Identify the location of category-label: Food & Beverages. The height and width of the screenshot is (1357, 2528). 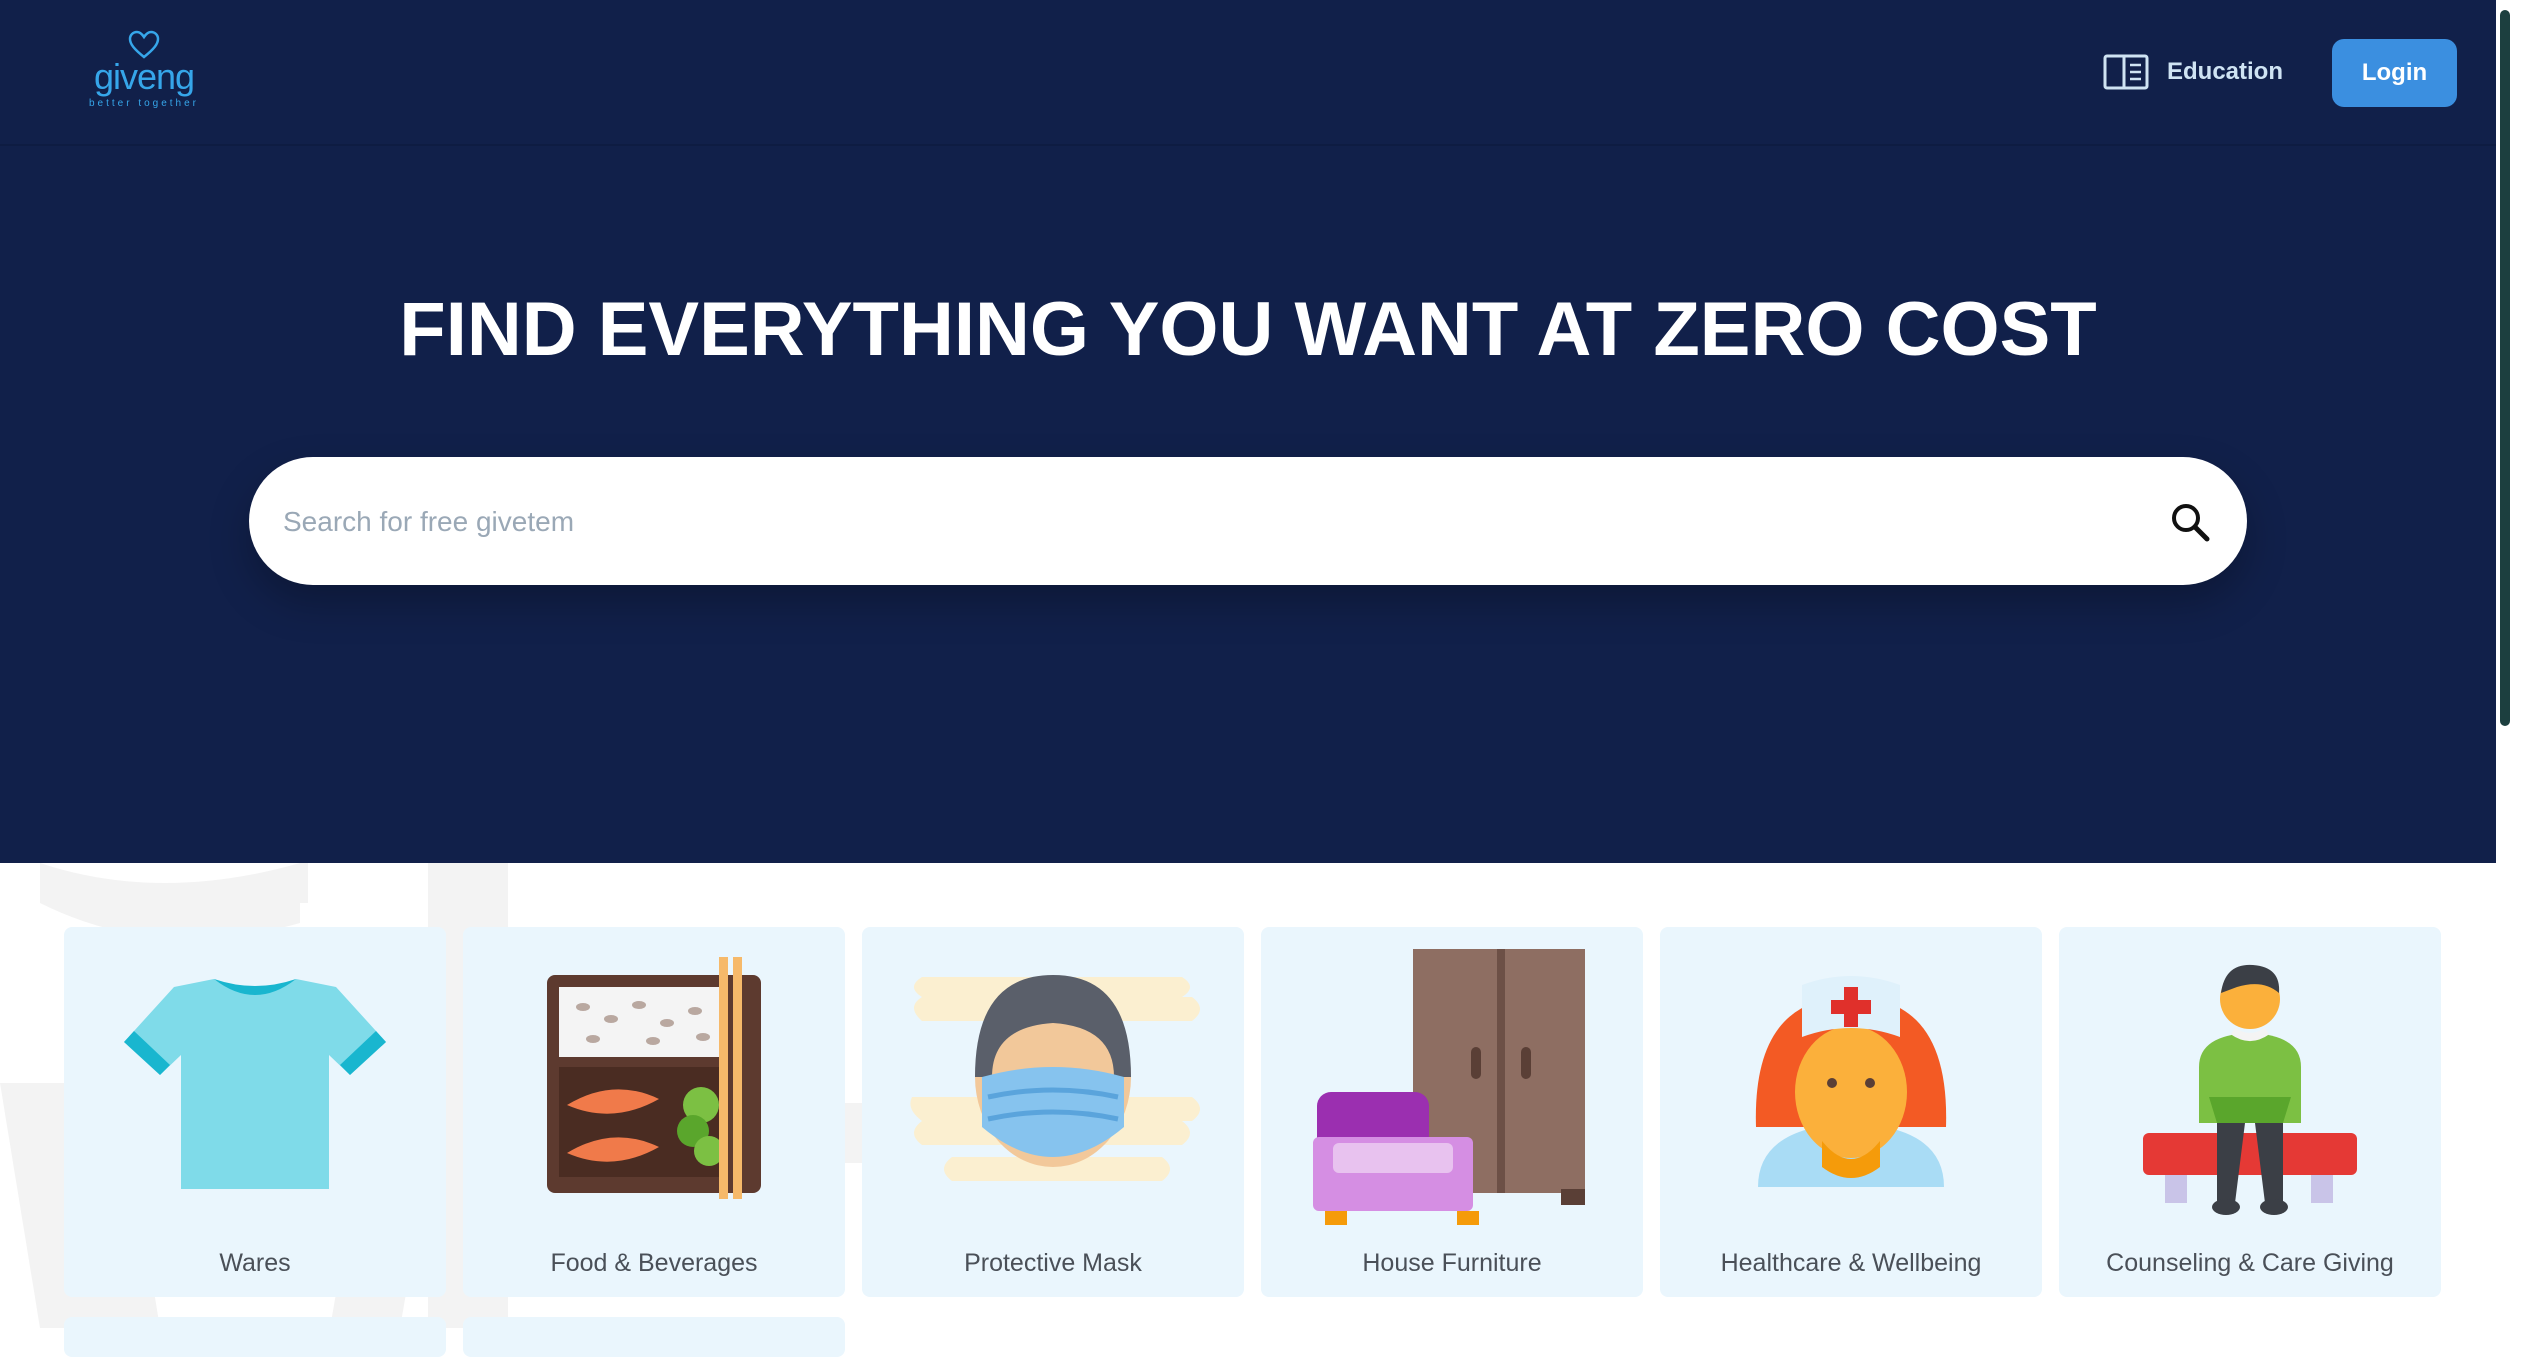
(654, 1263).